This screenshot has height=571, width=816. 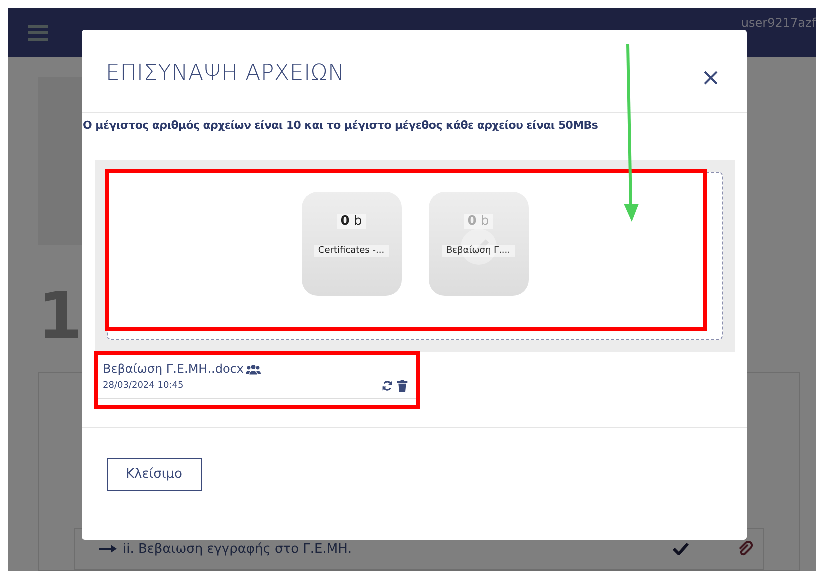 I want to click on refresh-icon, so click(x=387, y=386).